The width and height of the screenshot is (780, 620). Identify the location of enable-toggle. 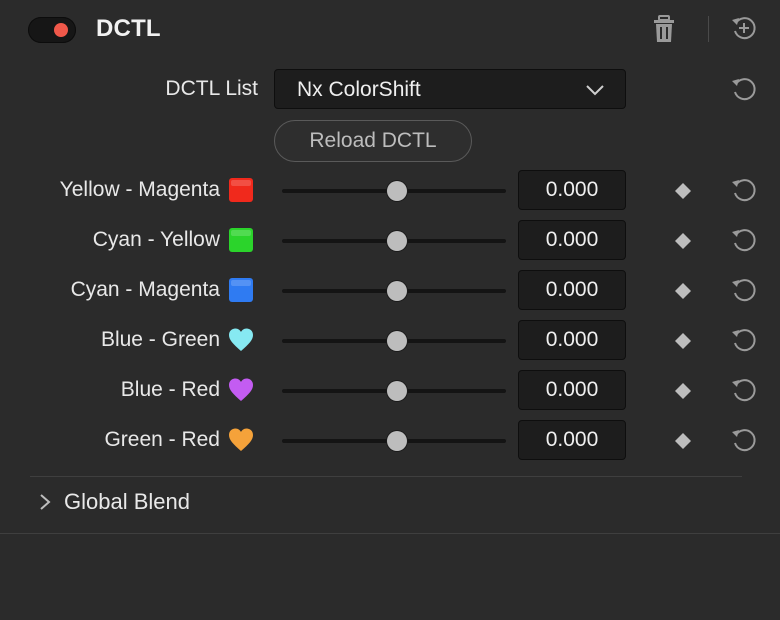
(52, 30).